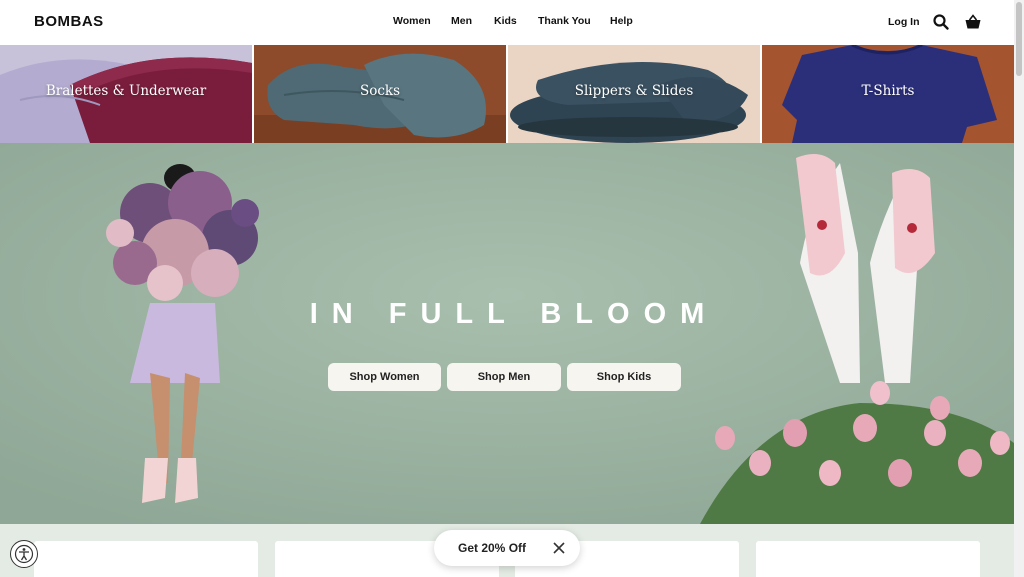 This screenshot has height=577, width=1024. What do you see at coordinates (559, 548) in the screenshot?
I see `close-icon` at bounding box center [559, 548].